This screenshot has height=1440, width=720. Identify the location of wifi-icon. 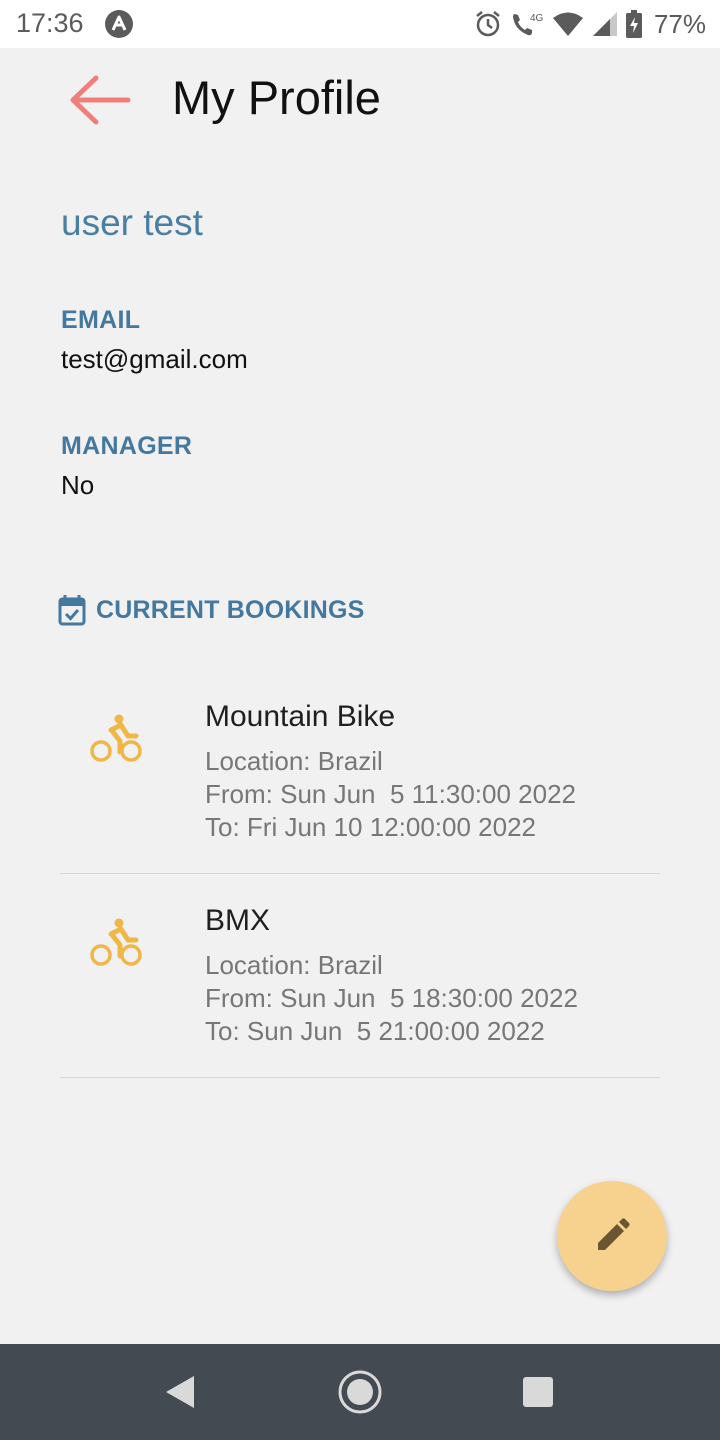
(567, 24).